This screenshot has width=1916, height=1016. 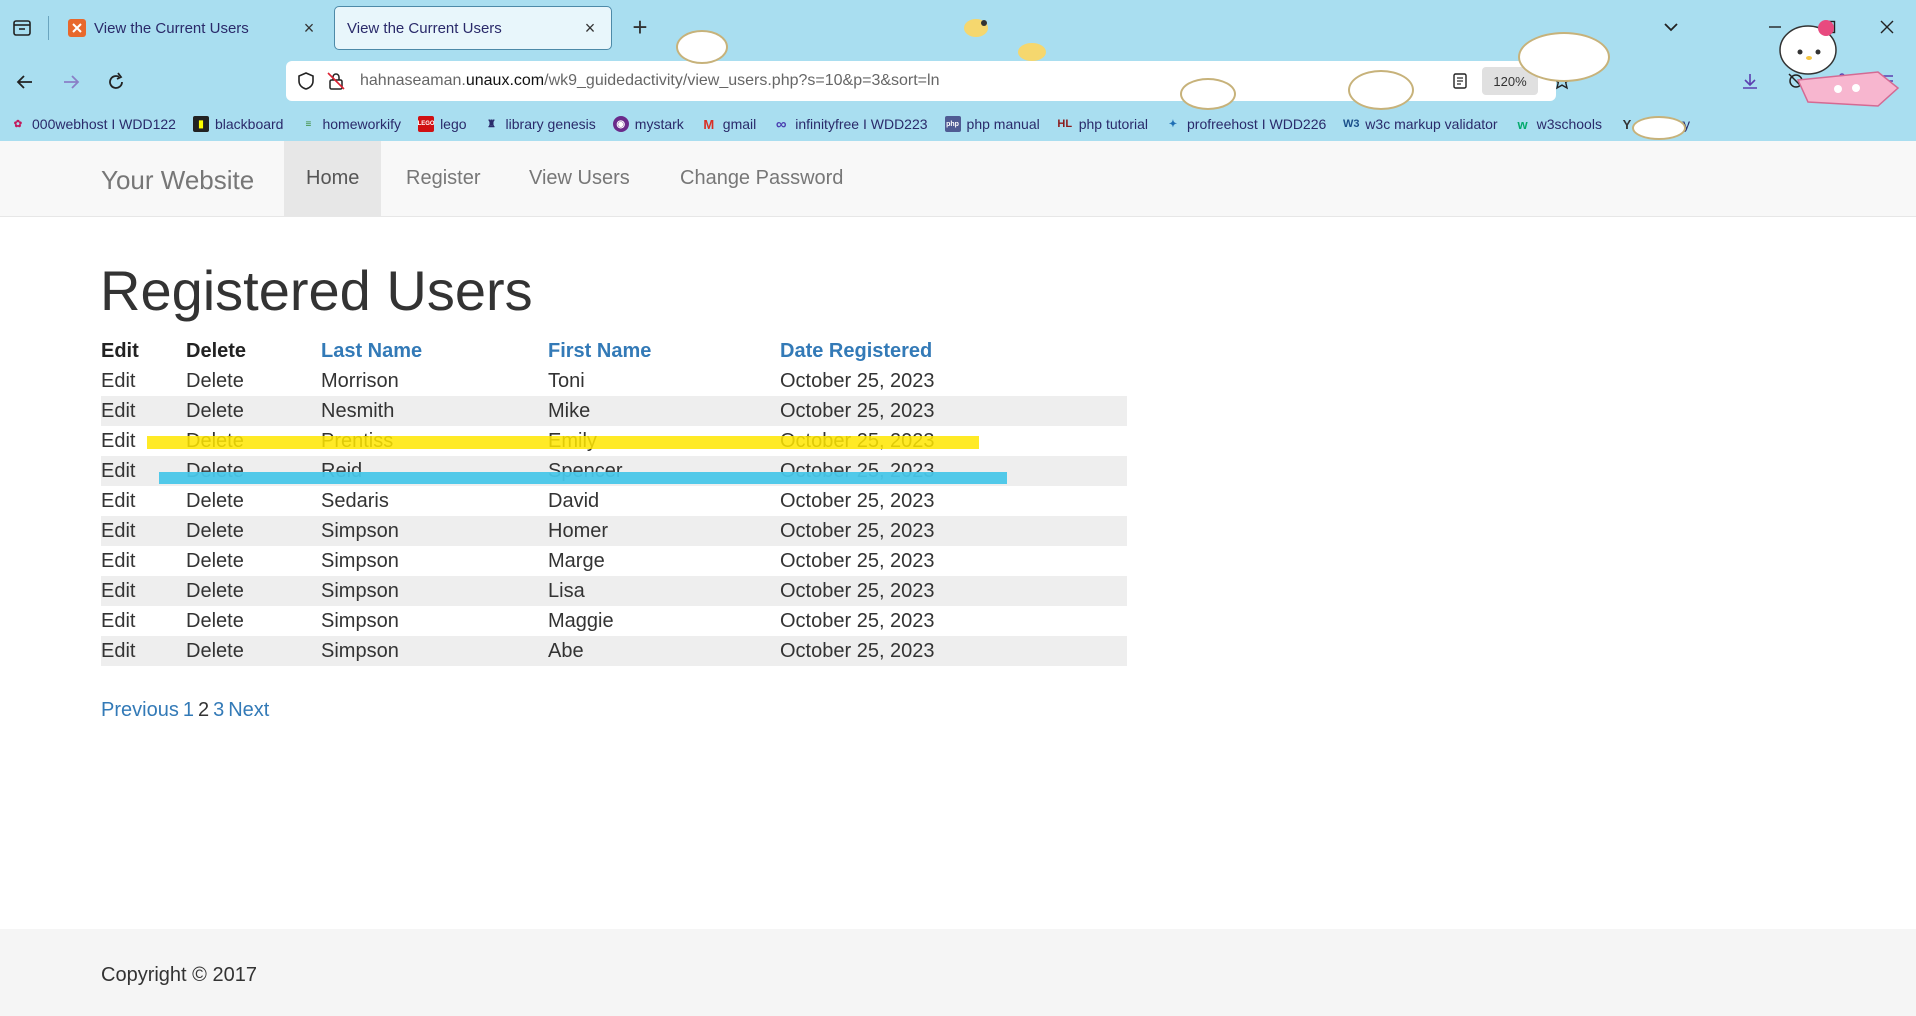 I want to click on site-footer: Copyright © 2017, so click(x=958, y=972).